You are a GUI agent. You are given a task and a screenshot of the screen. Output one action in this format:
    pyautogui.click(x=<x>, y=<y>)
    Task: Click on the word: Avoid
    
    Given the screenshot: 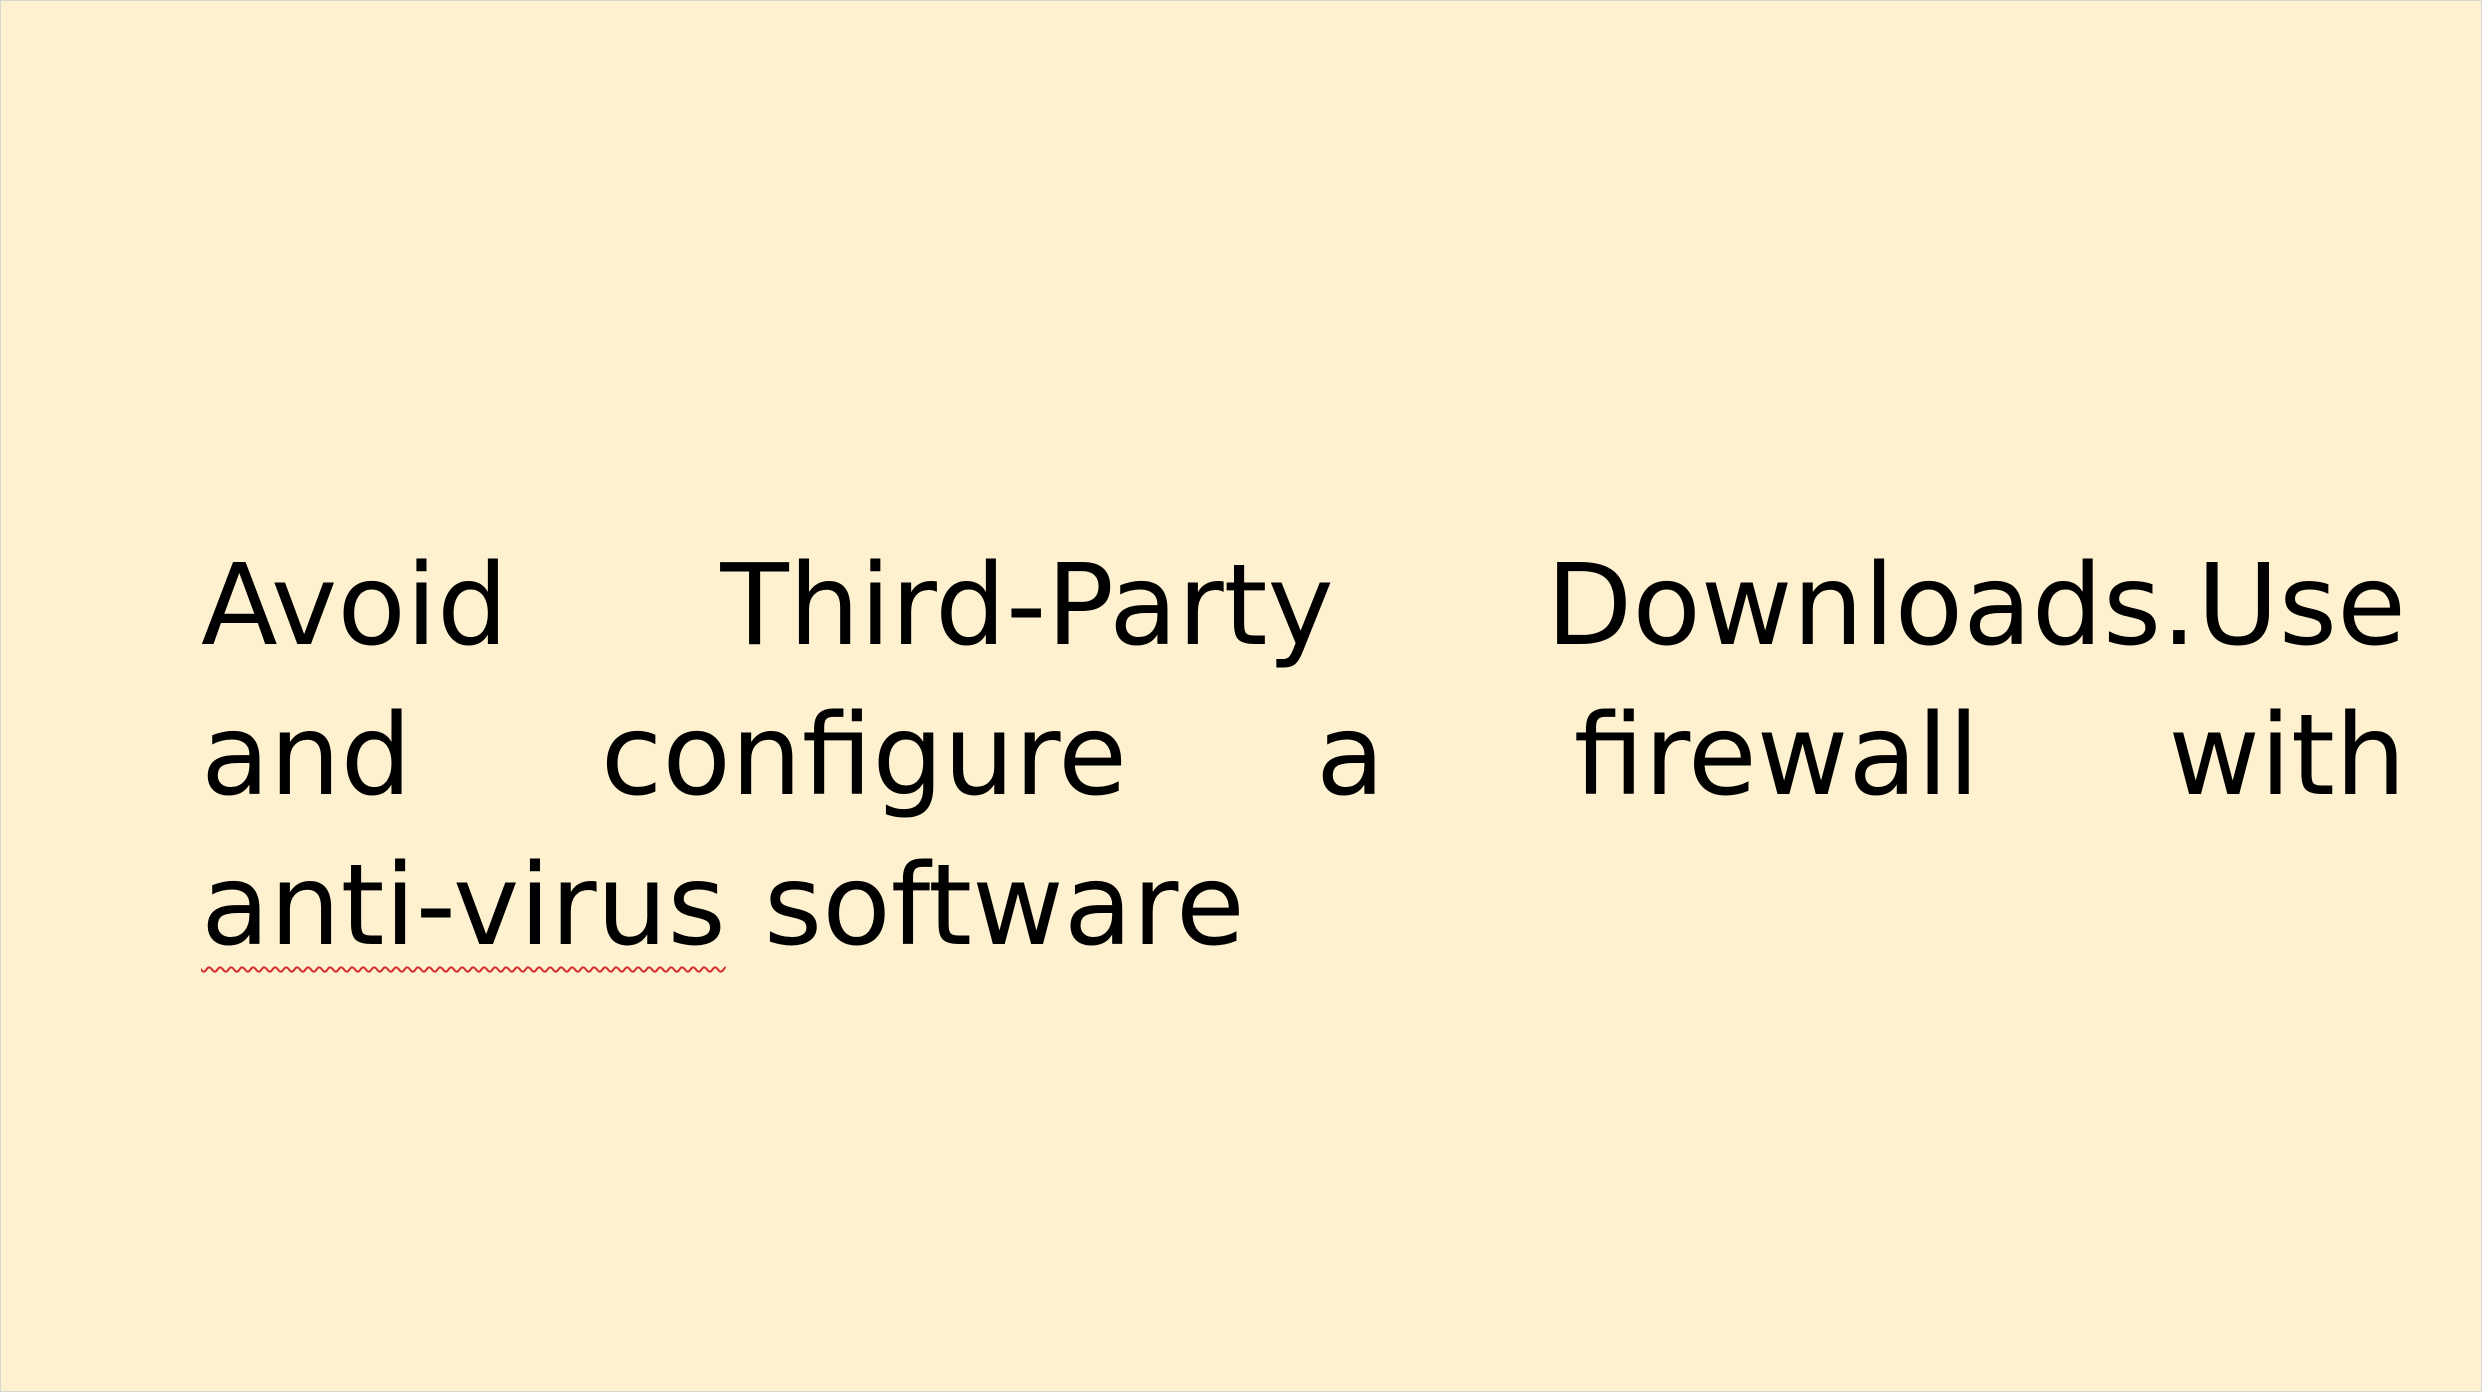 What is the action you would take?
    pyautogui.click(x=355, y=606)
    